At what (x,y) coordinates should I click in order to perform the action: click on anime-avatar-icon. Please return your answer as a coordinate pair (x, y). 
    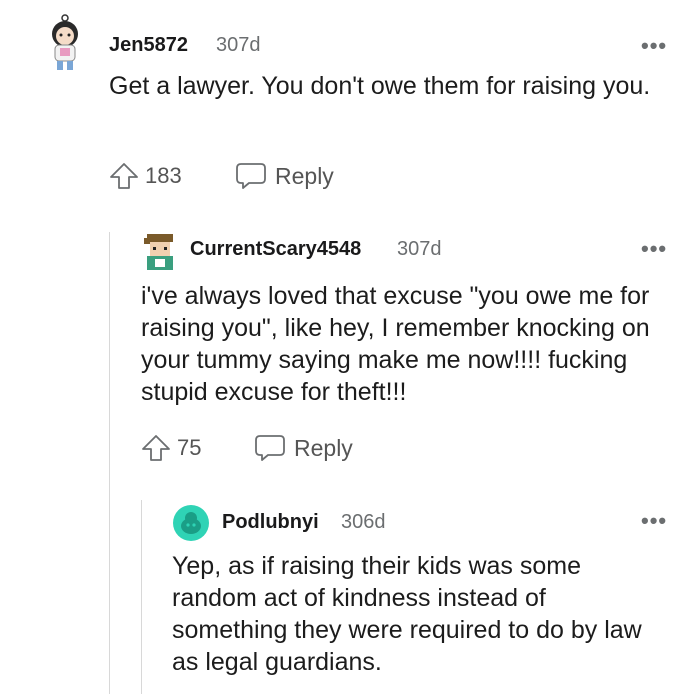
    Looking at the image, I should click on (65, 42).